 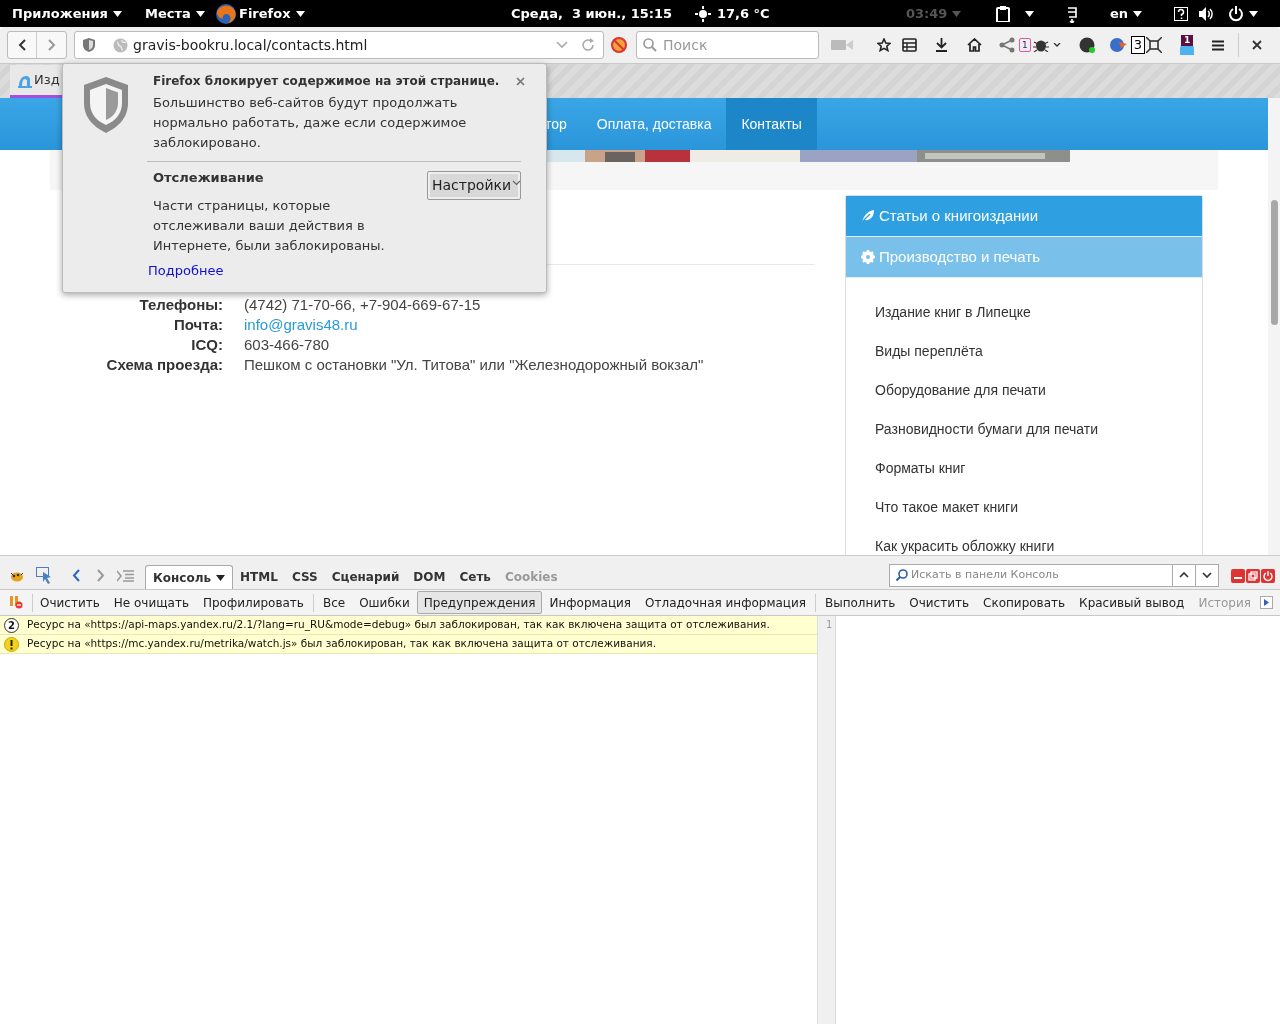 I want to click on sidebar-link: Что такое макет книги, so click(x=1038, y=507).